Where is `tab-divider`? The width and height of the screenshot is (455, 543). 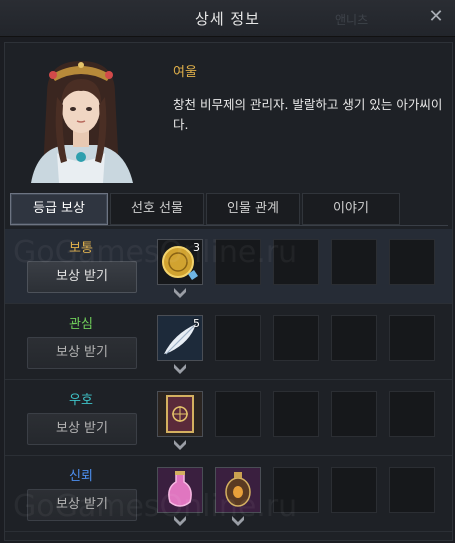 tab-divider is located at coordinates (229, 225).